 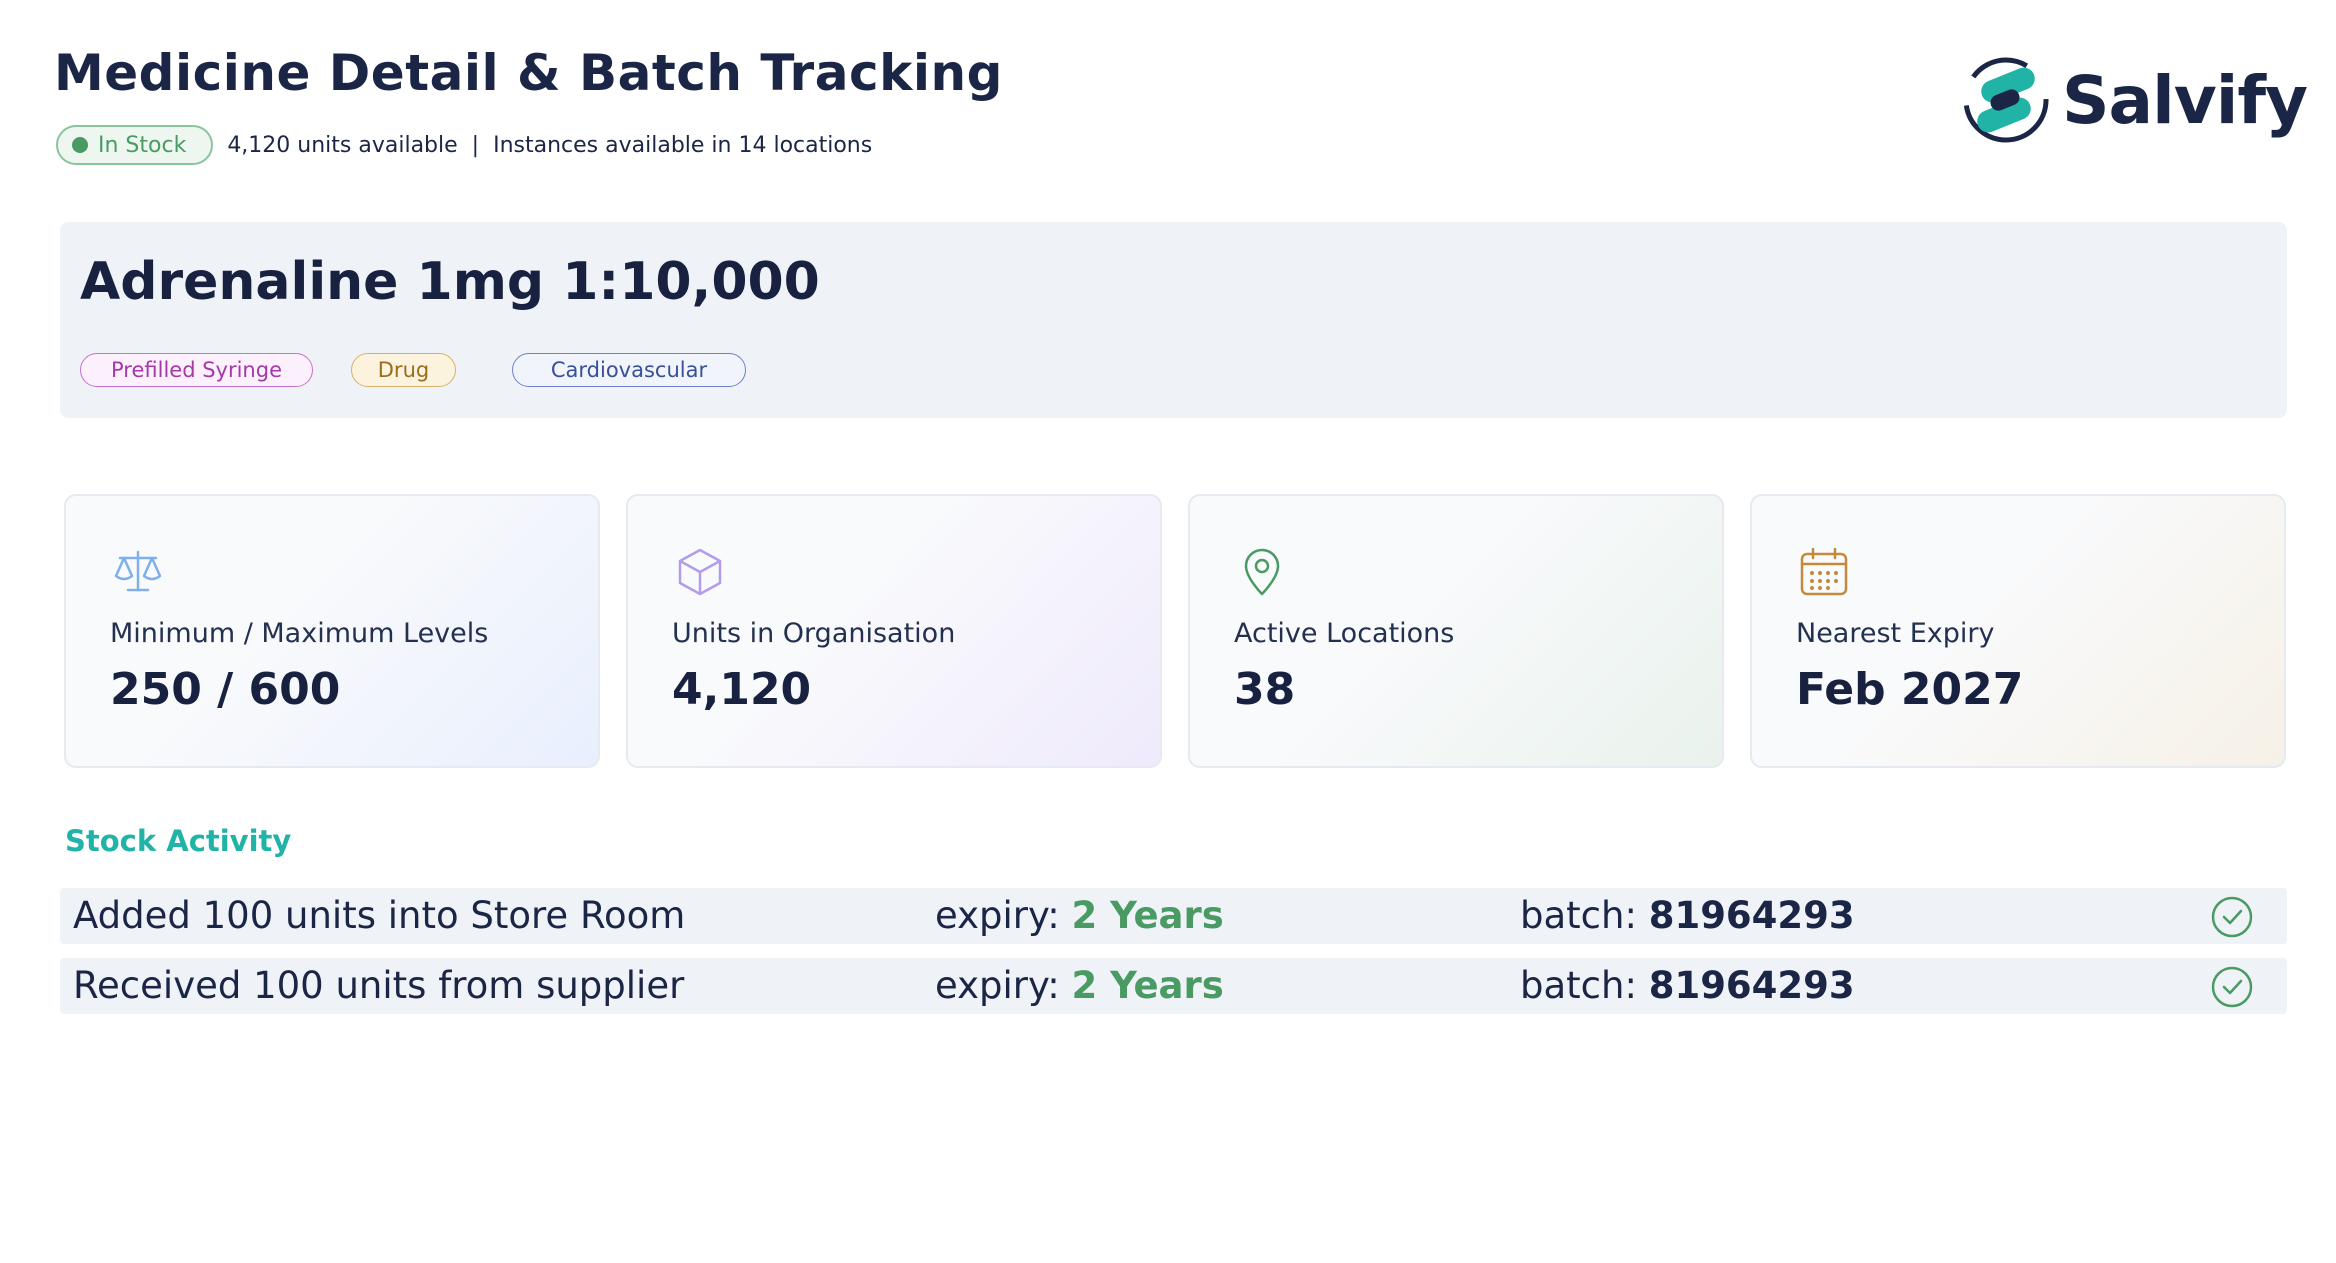 What do you see at coordinates (742, 689) in the screenshot?
I see `stat-value: 4,120` at bounding box center [742, 689].